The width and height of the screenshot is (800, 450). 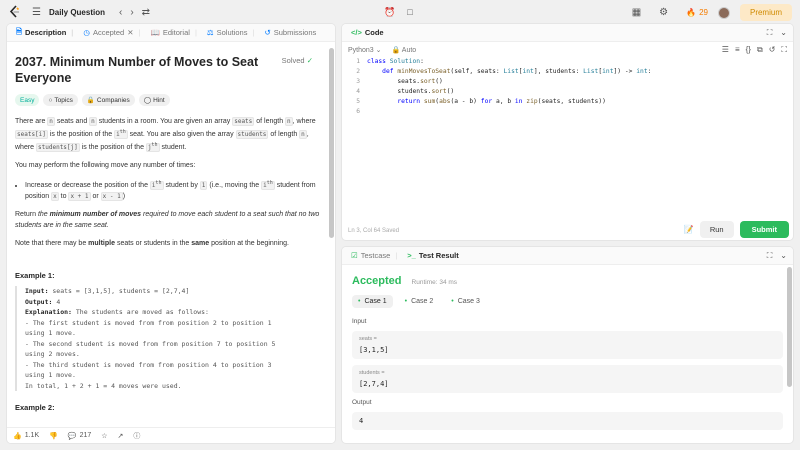 I want to click on tab-description: 🗎 Description |, so click(x=44, y=32).